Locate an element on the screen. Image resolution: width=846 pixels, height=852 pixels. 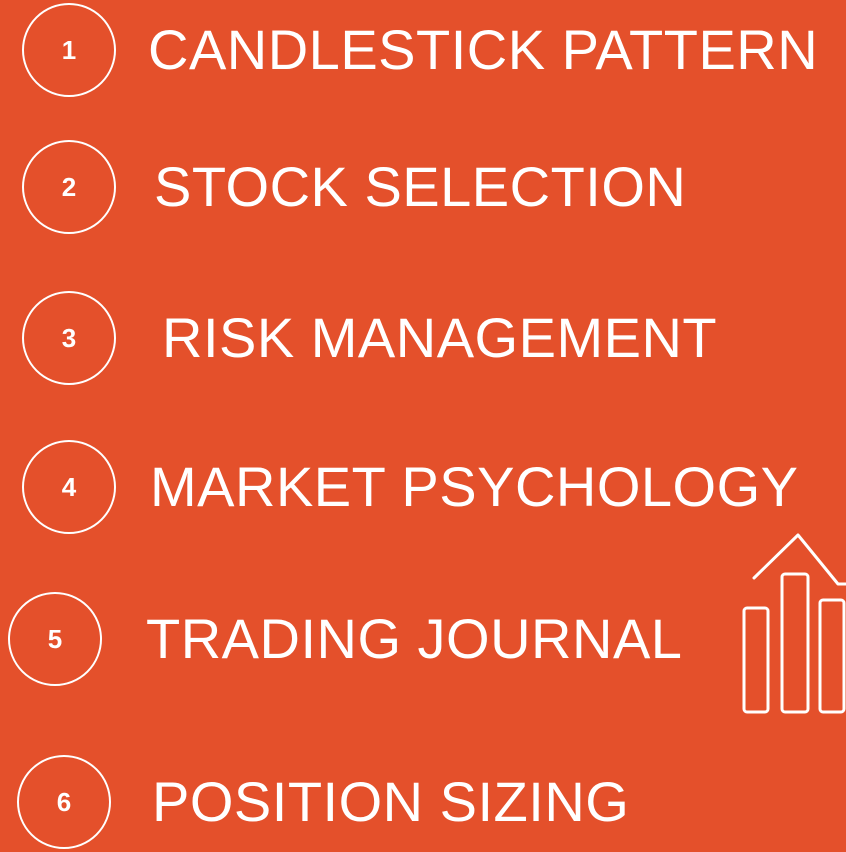
item-label: CANDLESTICK PATTERN is located at coordinates (483, 49).